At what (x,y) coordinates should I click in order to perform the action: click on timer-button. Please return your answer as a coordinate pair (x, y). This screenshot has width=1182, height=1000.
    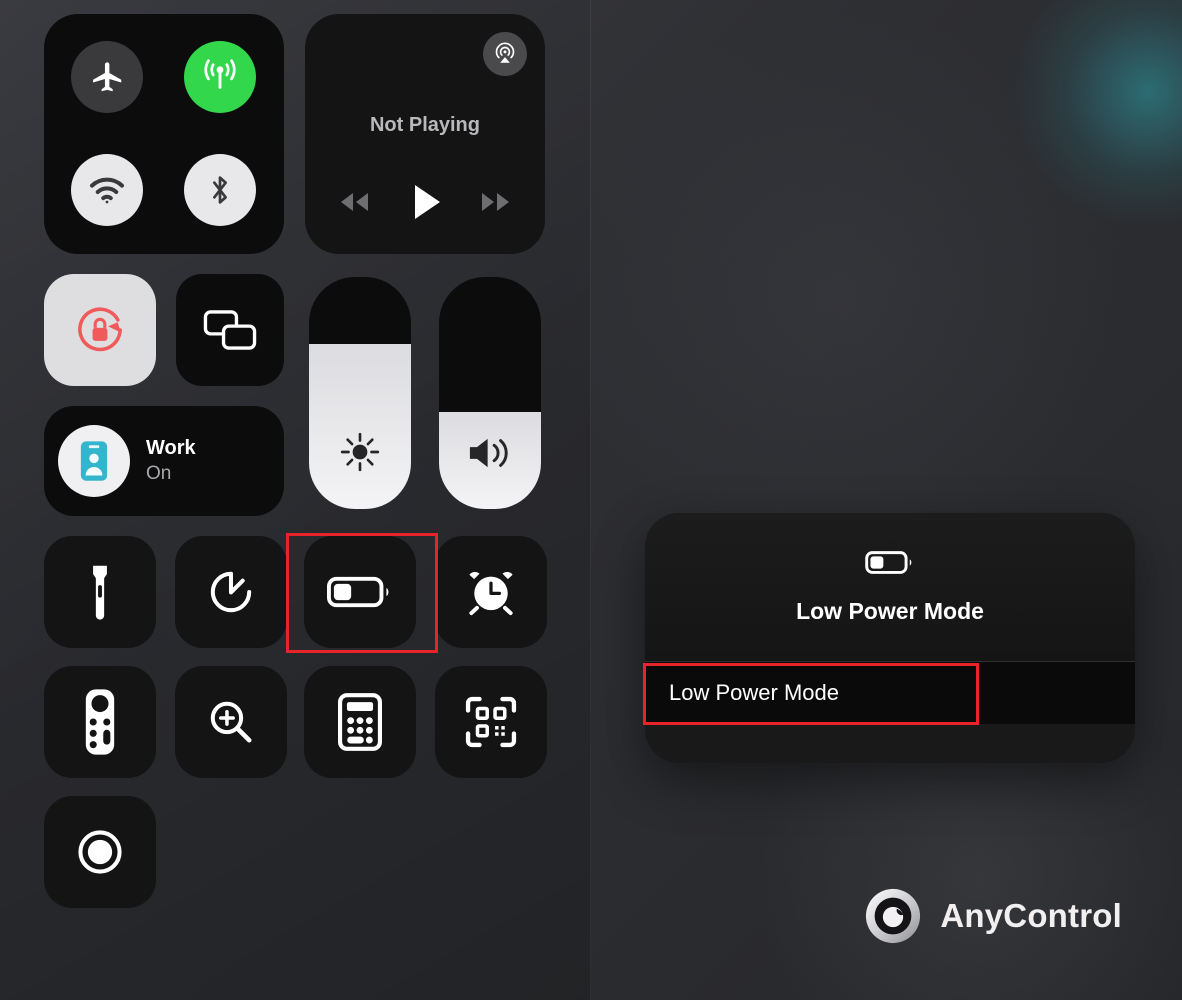
    Looking at the image, I should click on (231, 592).